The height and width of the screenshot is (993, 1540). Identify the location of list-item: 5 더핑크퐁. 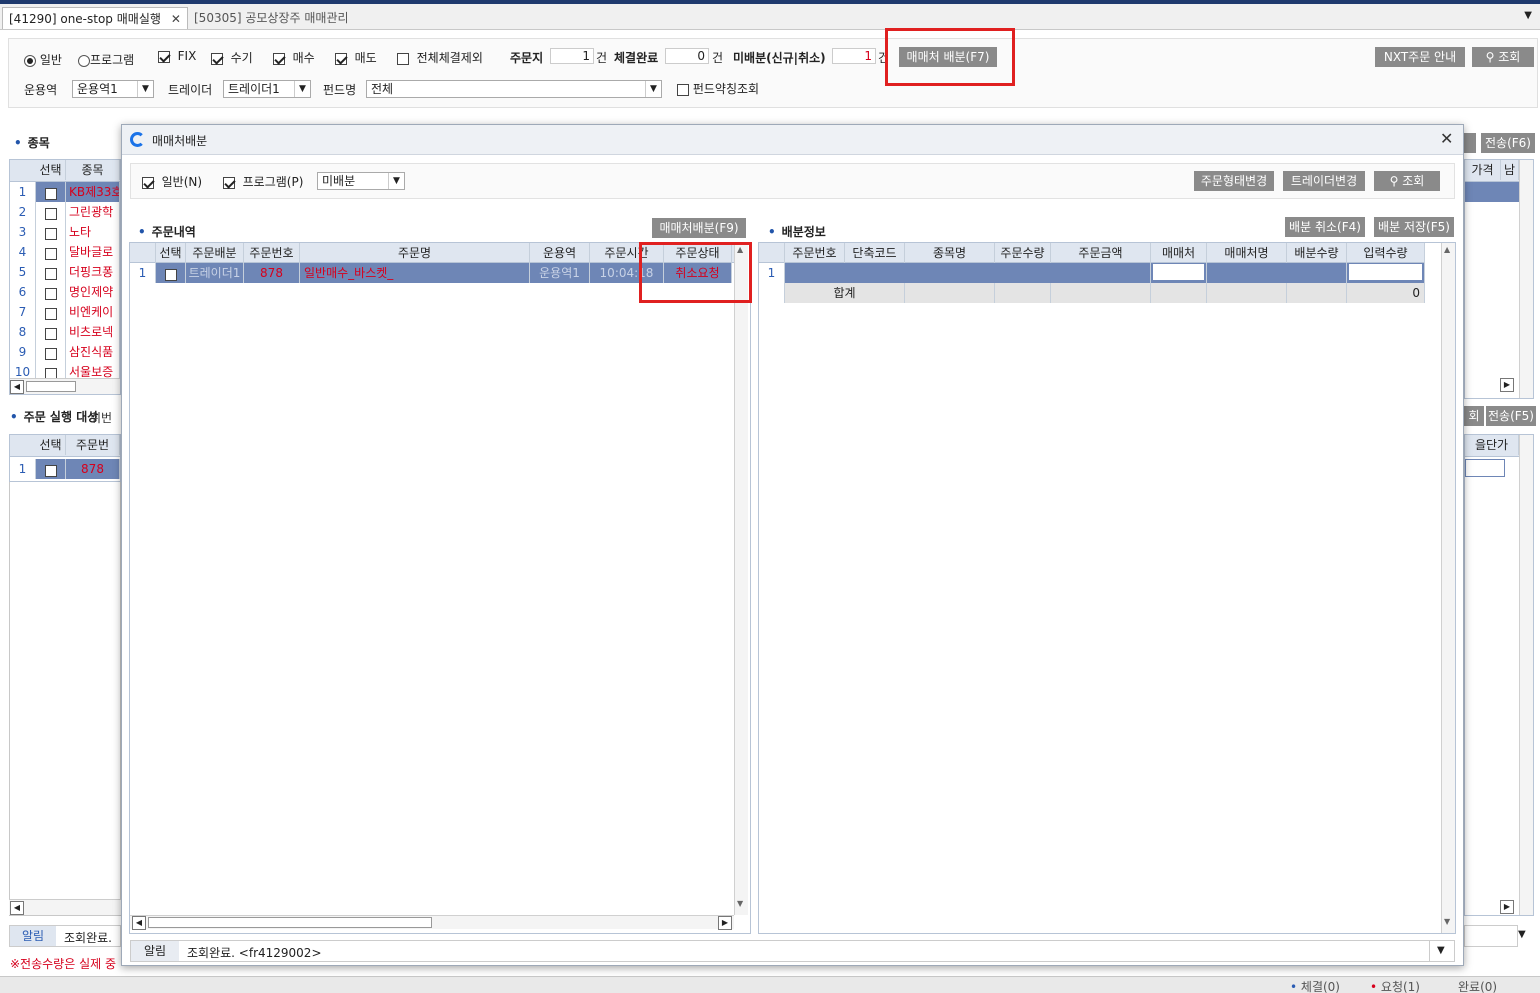
(65, 272).